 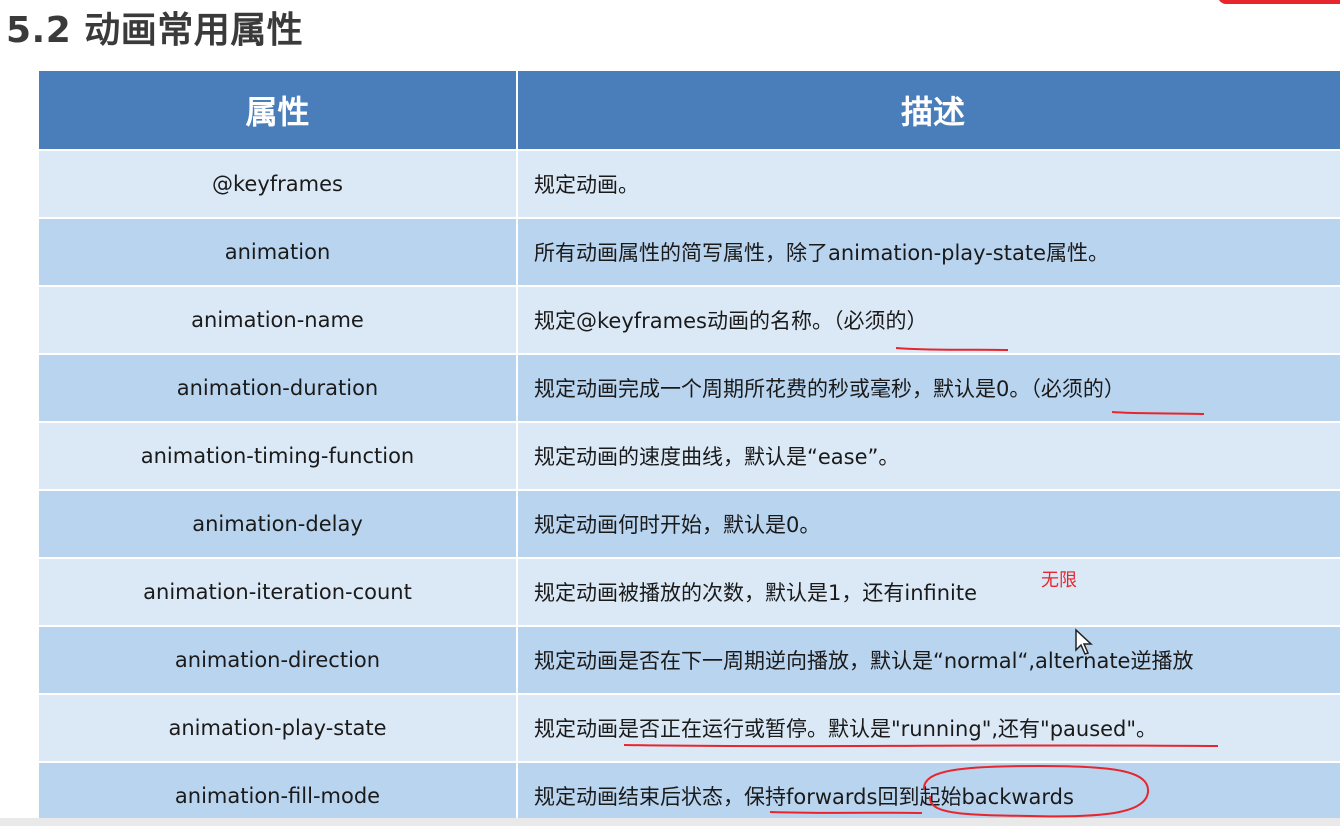 I want to click on header-description: 描述, so click(x=928, y=111).